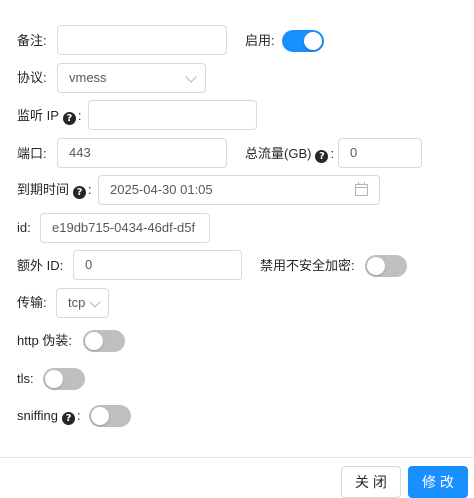  I want to click on listen-ip-label: 监听 IP?:, so click(49, 116).